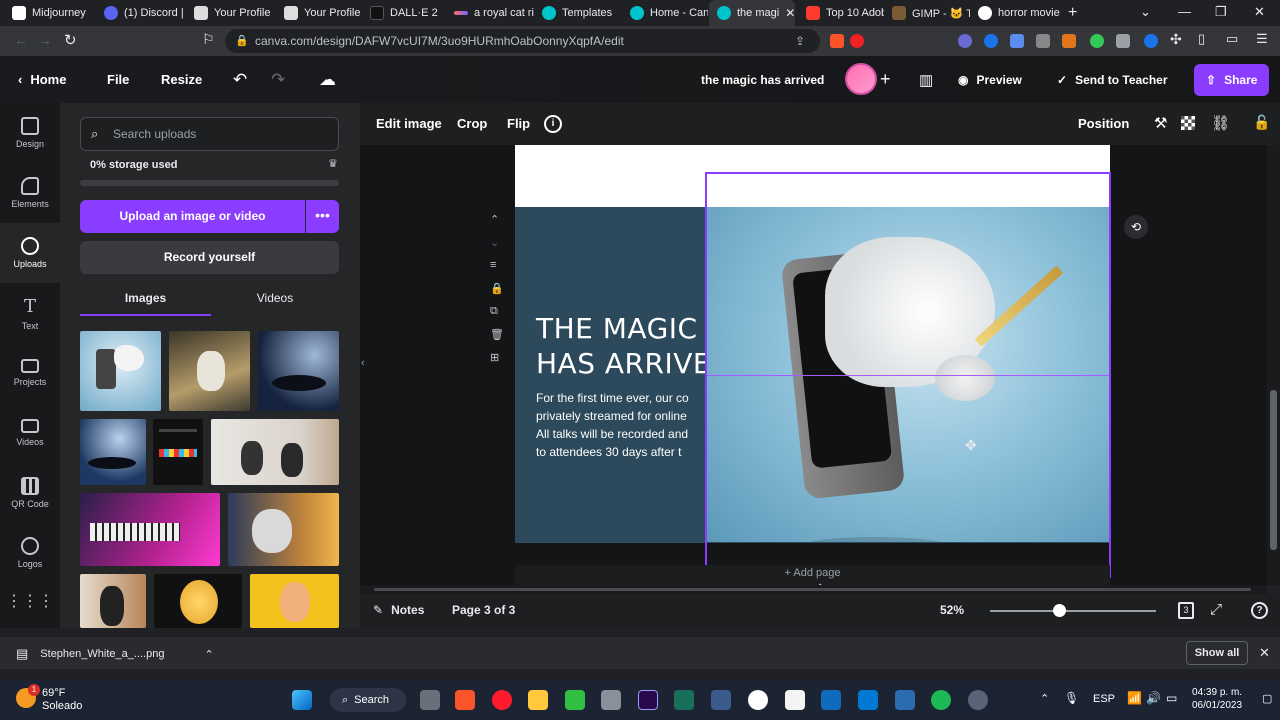 This screenshot has width=1280, height=720. I want to click on rotate-comment-icon: ⟲, so click(1136, 227).